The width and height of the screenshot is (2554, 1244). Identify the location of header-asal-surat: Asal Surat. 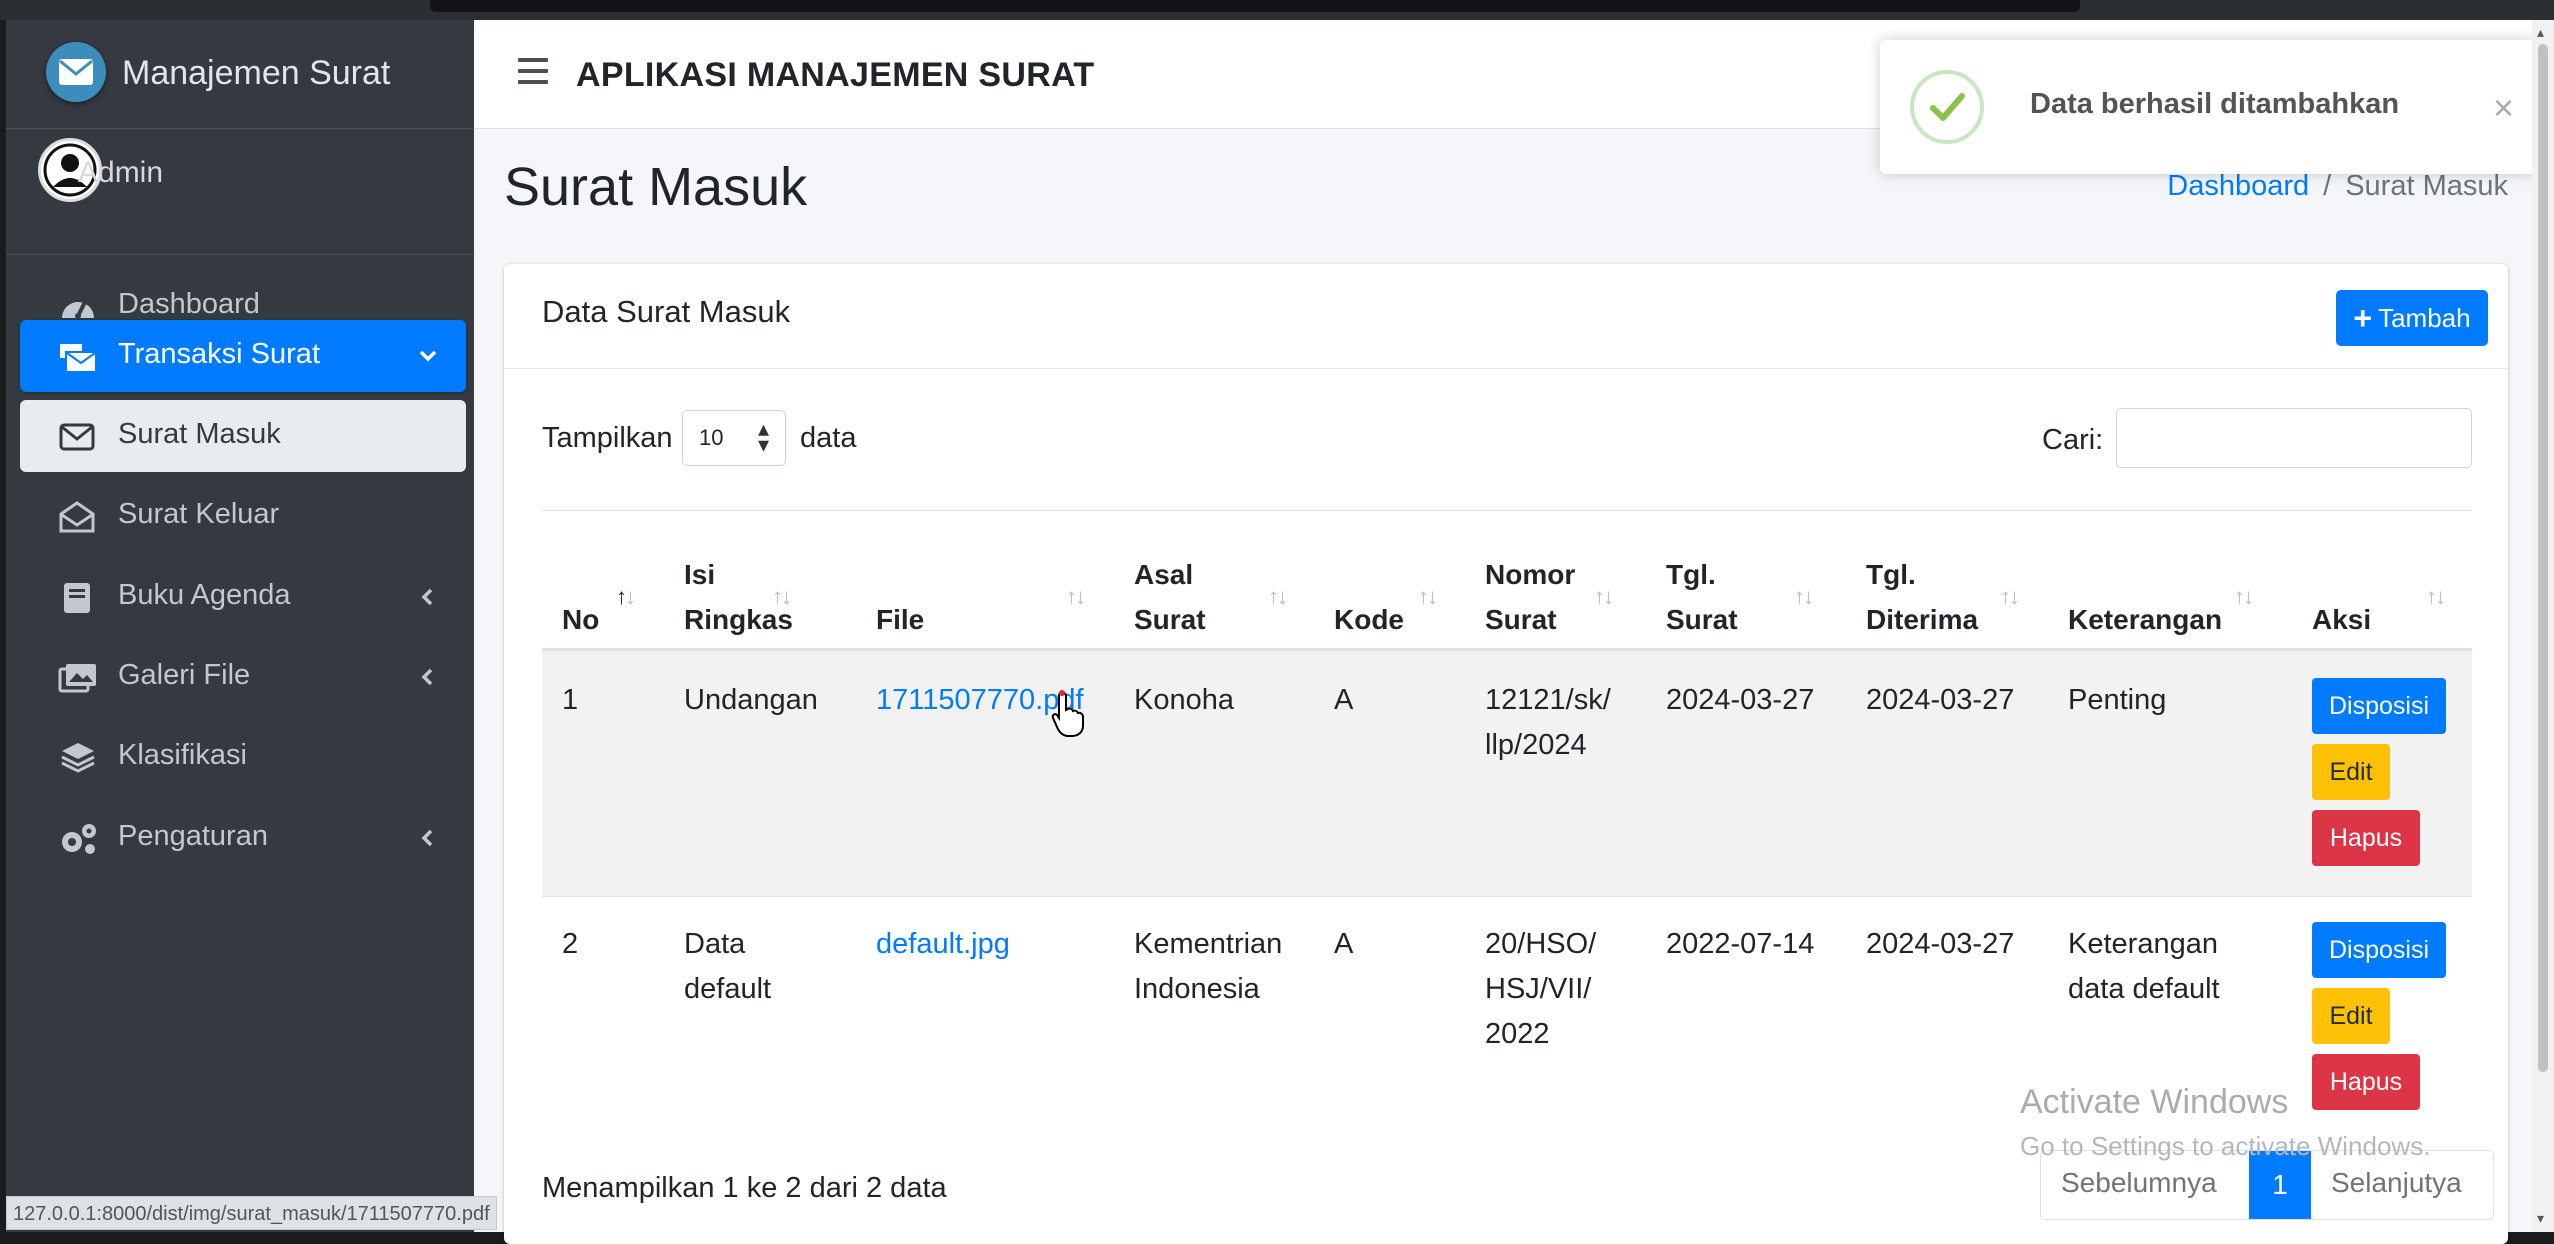
(1170, 597).